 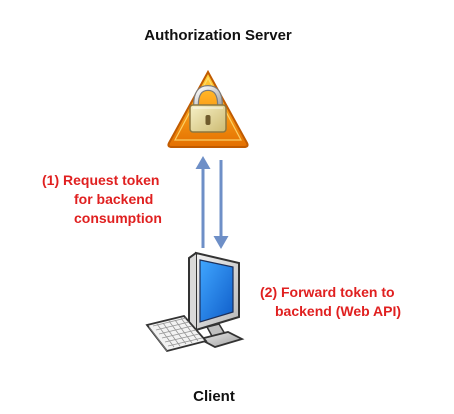 I want to click on monitor-stand-base, so click(x=221, y=339).